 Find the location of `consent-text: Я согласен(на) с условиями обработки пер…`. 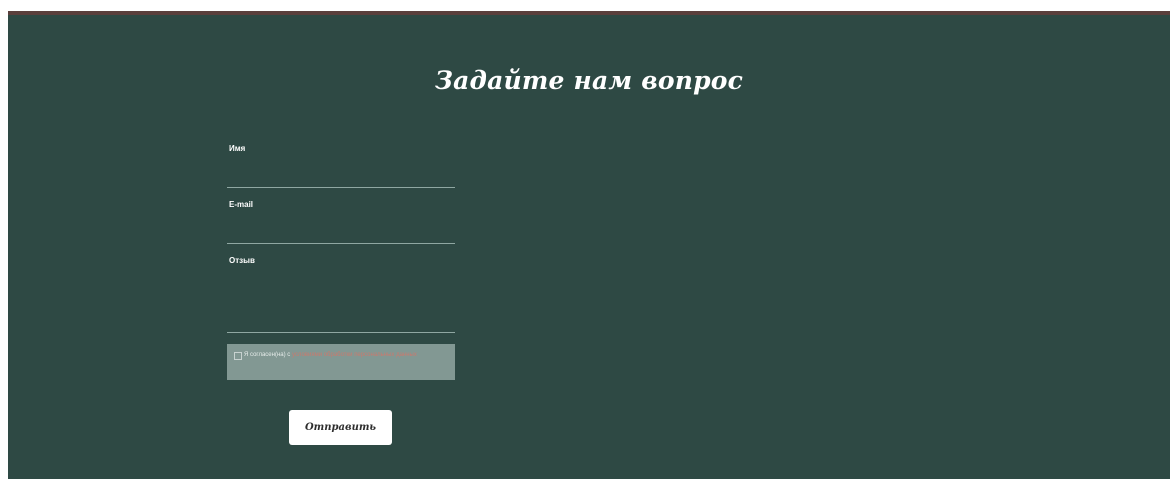

consent-text: Я согласен(на) с условиями обработки пер… is located at coordinates (344, 355).